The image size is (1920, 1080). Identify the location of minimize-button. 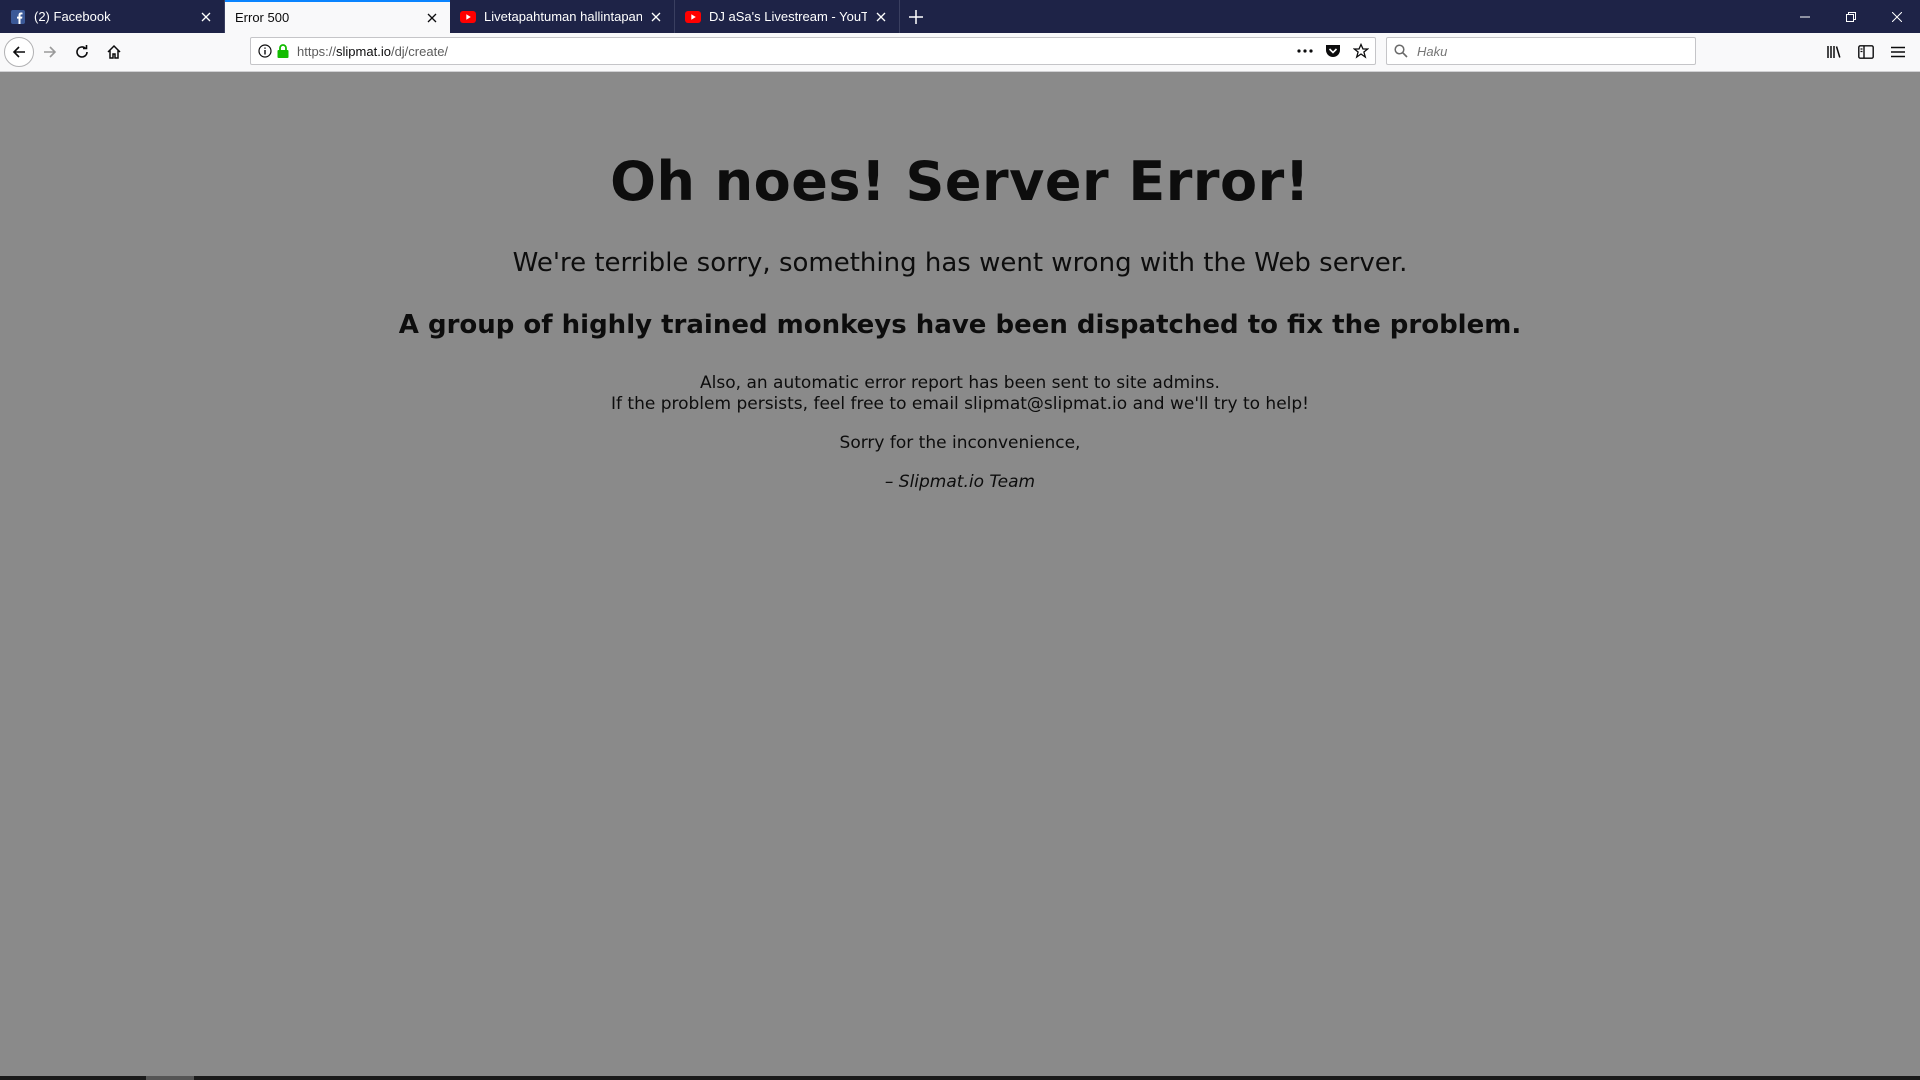
(1805, 16).